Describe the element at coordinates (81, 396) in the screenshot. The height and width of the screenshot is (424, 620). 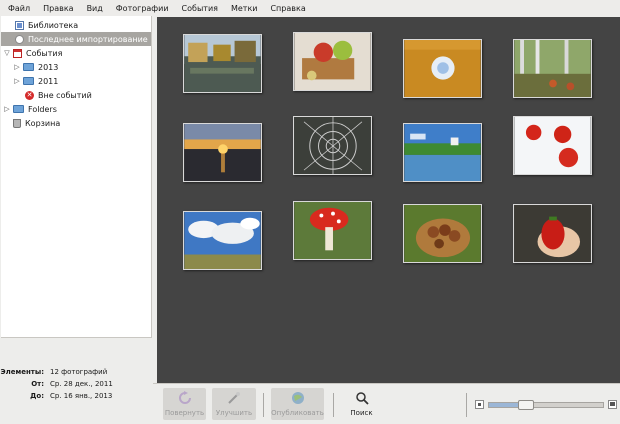
I see `info-to-value: Ср. 16 янв., 2013` at that location.